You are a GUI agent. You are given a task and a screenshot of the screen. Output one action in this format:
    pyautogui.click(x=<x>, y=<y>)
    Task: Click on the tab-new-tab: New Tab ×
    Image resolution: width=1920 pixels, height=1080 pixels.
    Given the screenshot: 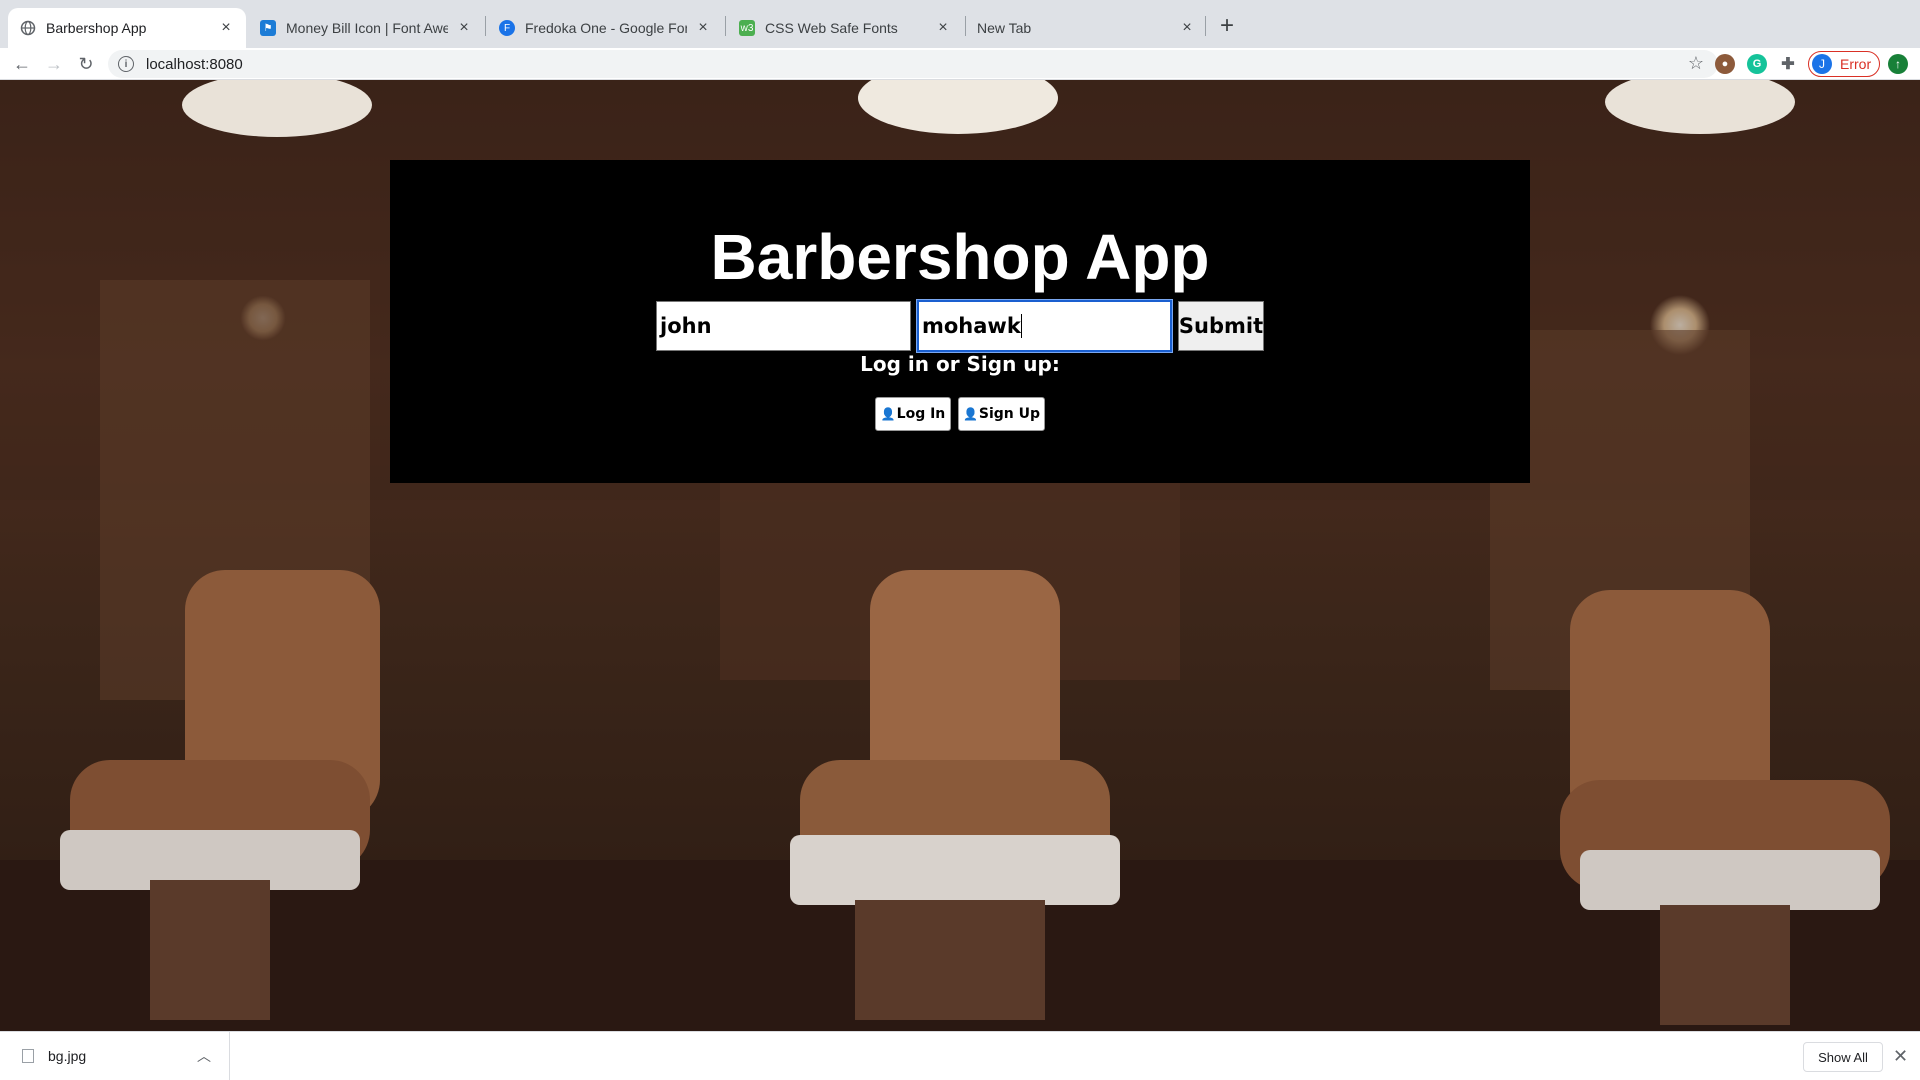 What is the action you would take?
    pyautogui.click(x=1085, y=28)
    